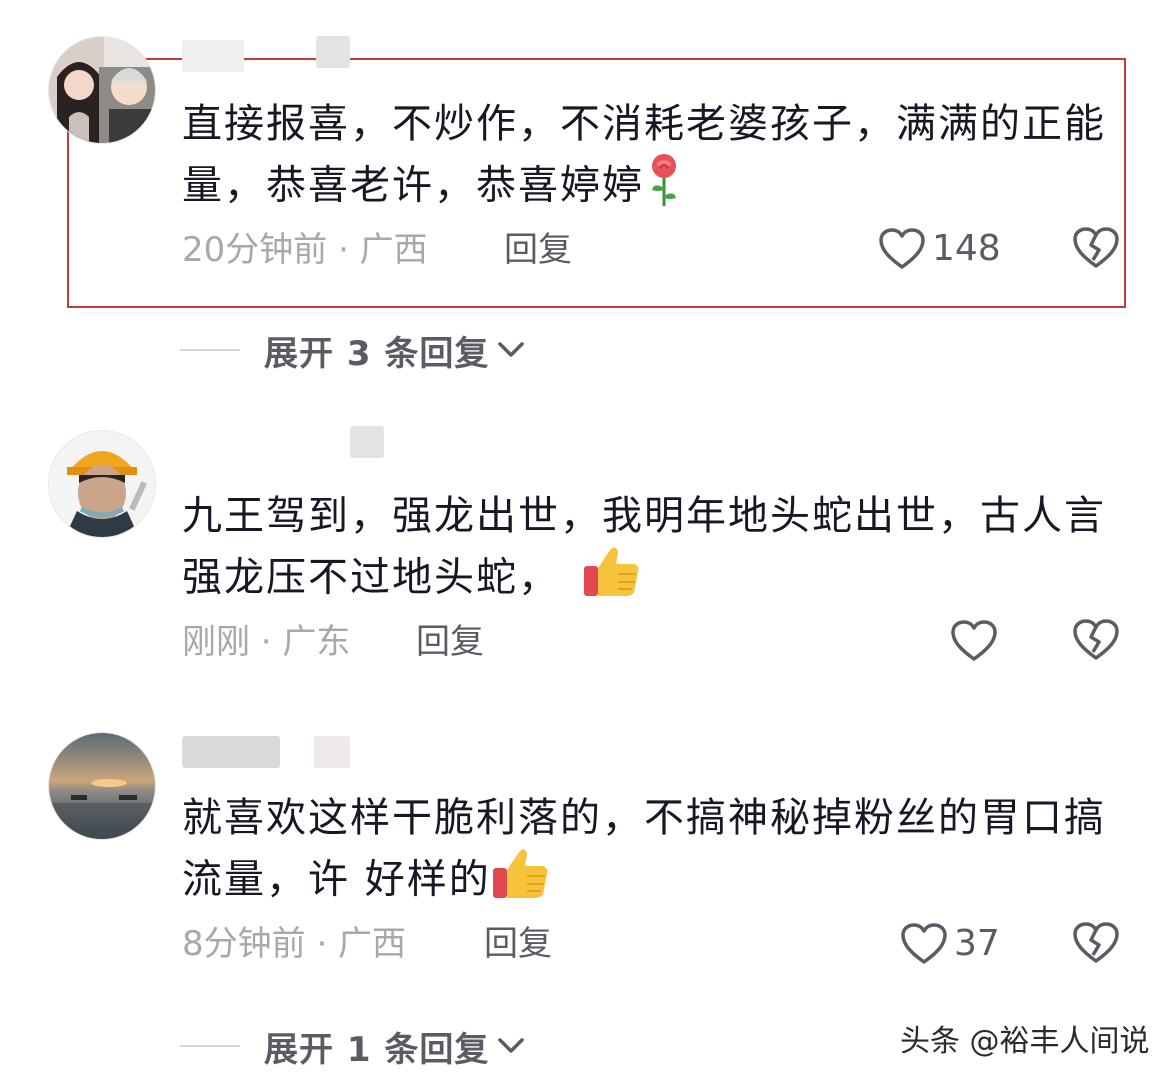  What do you see at coordinates (966, 248) in the screenshot?
I see `like-count: 148` at bounding box center [966, 248].